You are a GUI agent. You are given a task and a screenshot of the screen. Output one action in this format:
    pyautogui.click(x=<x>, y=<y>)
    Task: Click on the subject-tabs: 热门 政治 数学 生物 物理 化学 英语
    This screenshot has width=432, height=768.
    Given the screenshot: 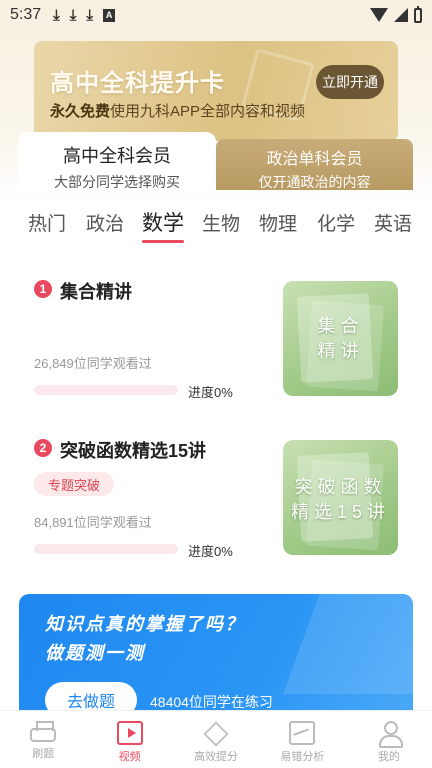 What is the action you would take?
    pyautogui.click(x=224, y=225)
    